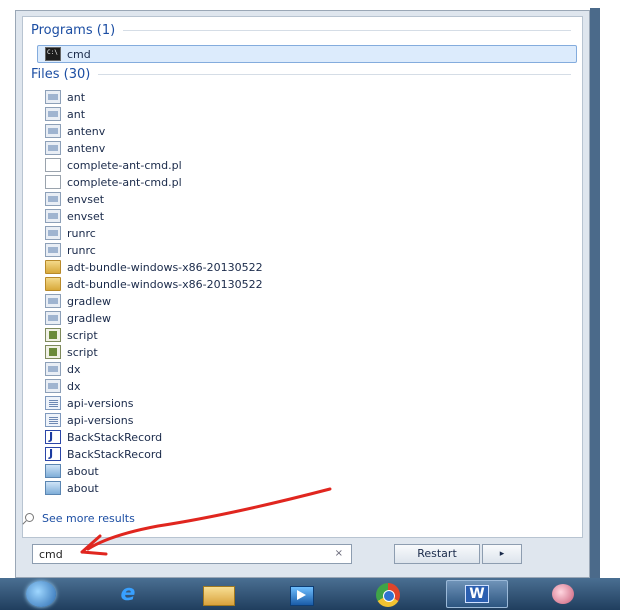 This screenshot has height=610, width=620. What do you see at coordinates (301, 30) in the screenshot?
I see `programs-header: Programs (1)` at bounding box center [301, 30].